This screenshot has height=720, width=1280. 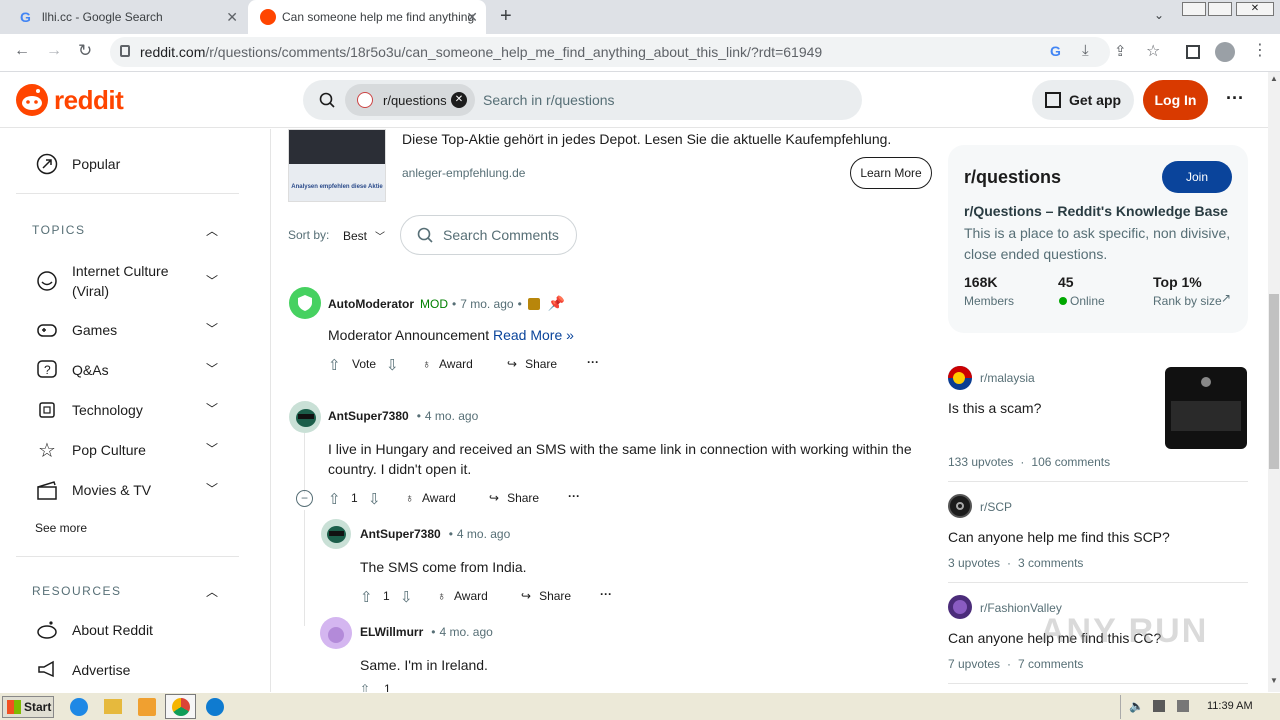 What do you see at coordinates (410, 100) in the screenshot?
I see `search-subreddit-chip: r/questions ✕` at bounding box center [410, 100].